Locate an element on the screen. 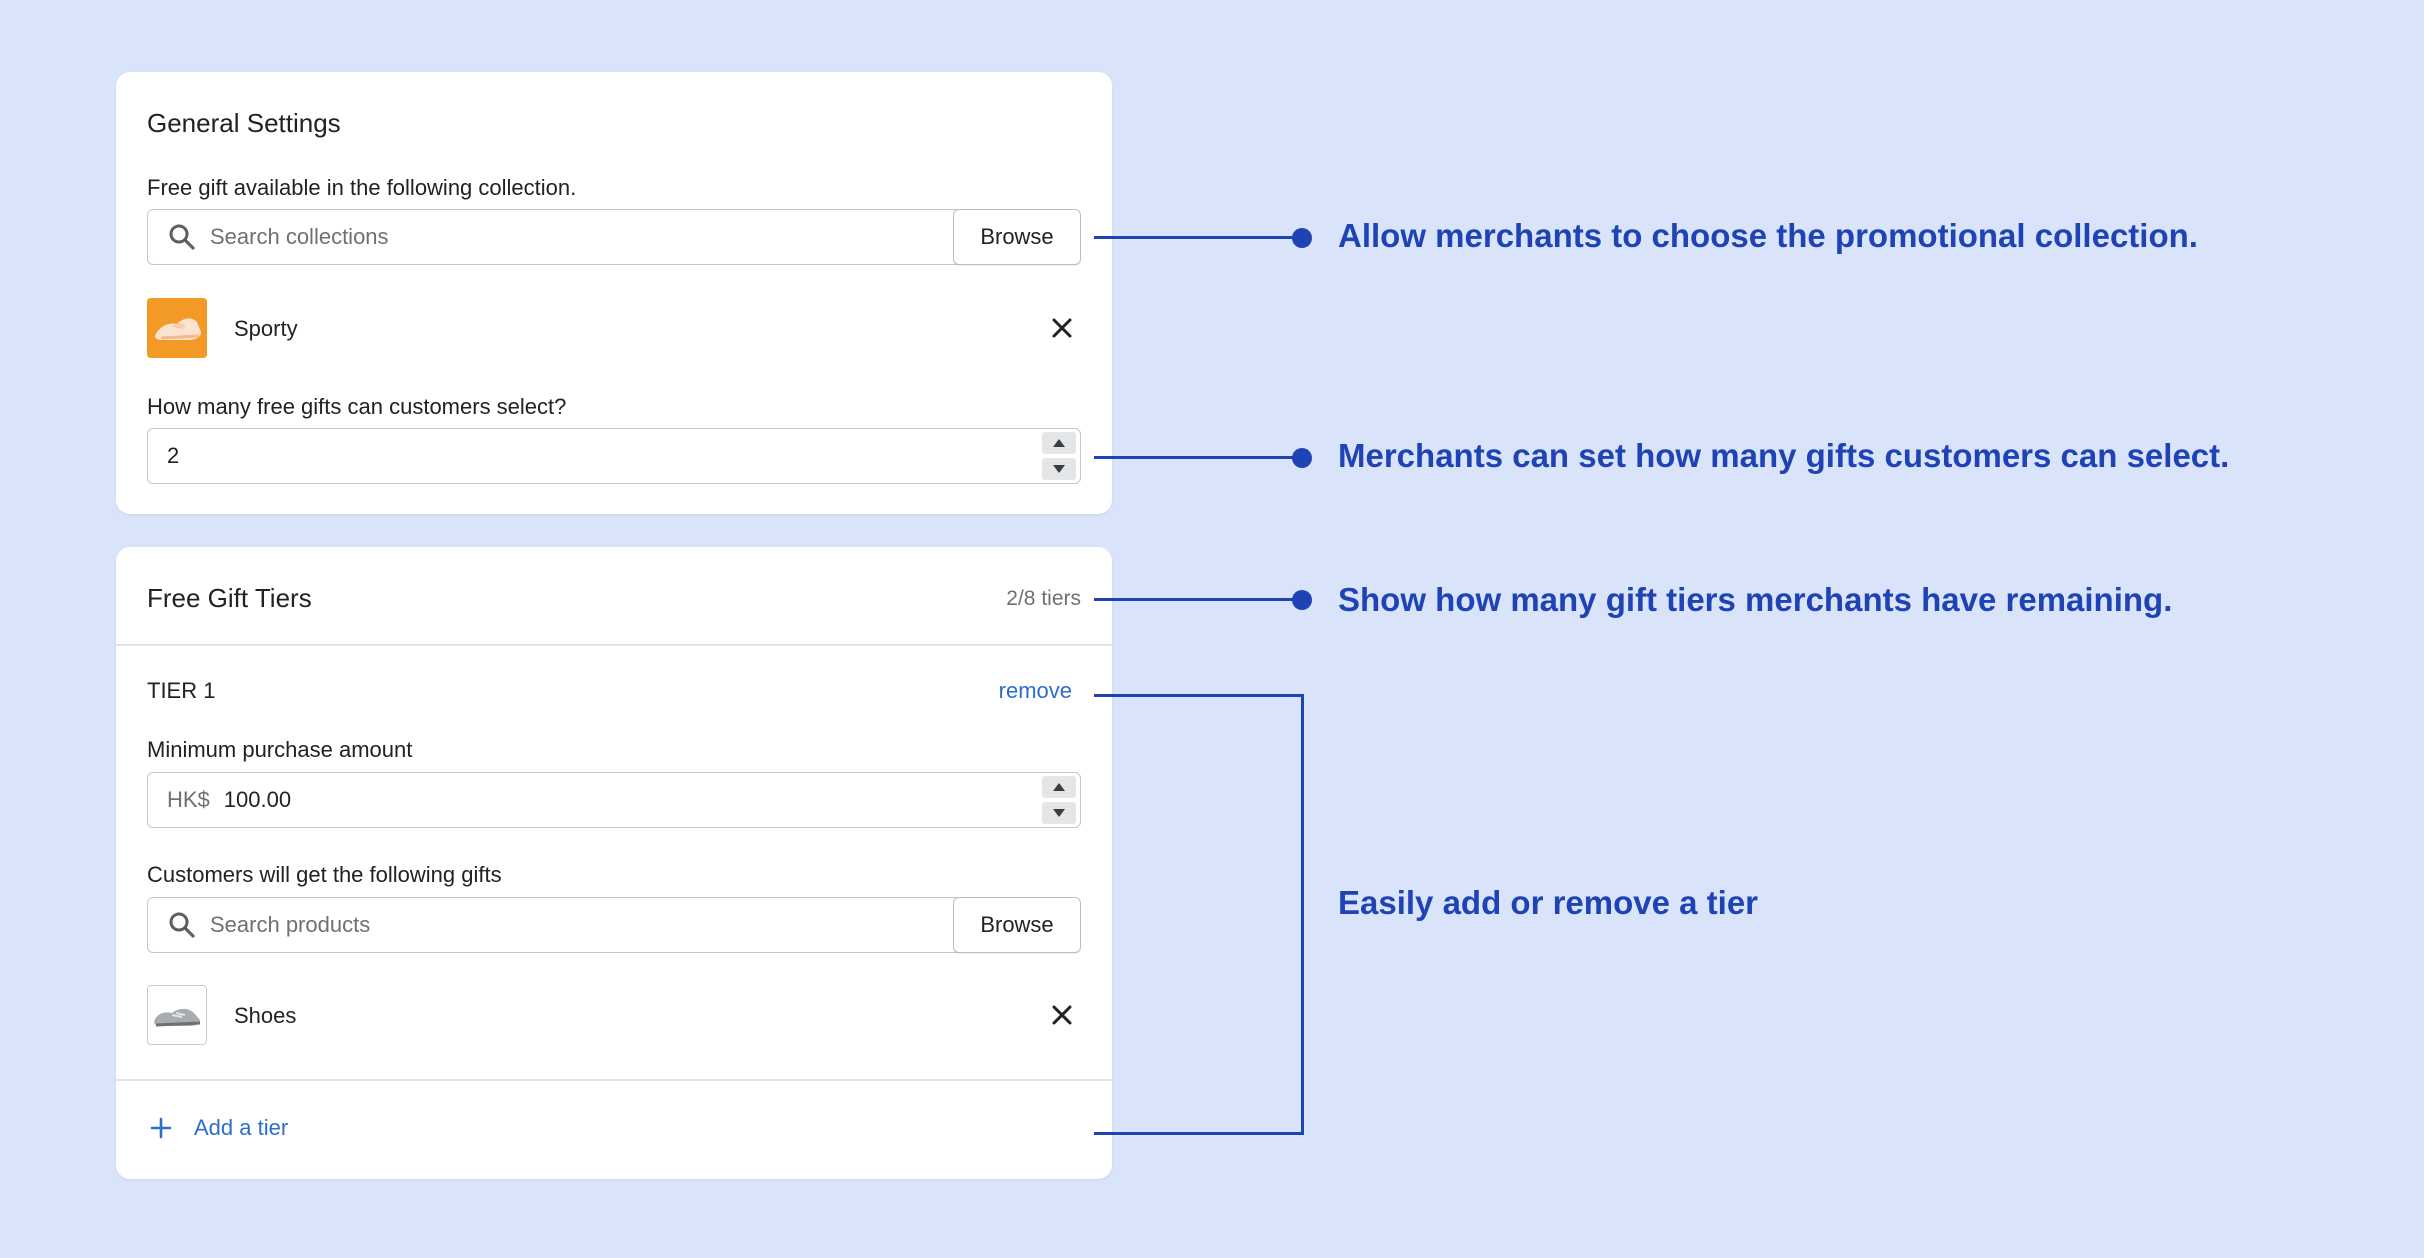  collection-thumbnail is located at coordinates (177, 328).